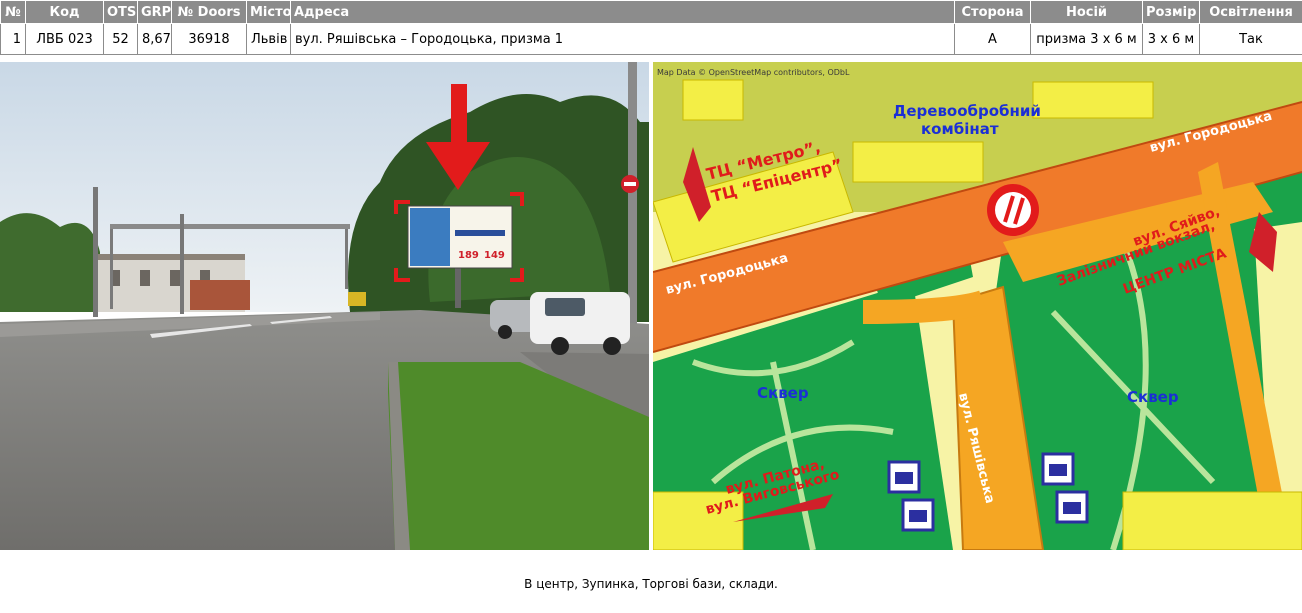 This screenshot has width=1302, height=613. I want to click on trees-left, so click(50, 262).